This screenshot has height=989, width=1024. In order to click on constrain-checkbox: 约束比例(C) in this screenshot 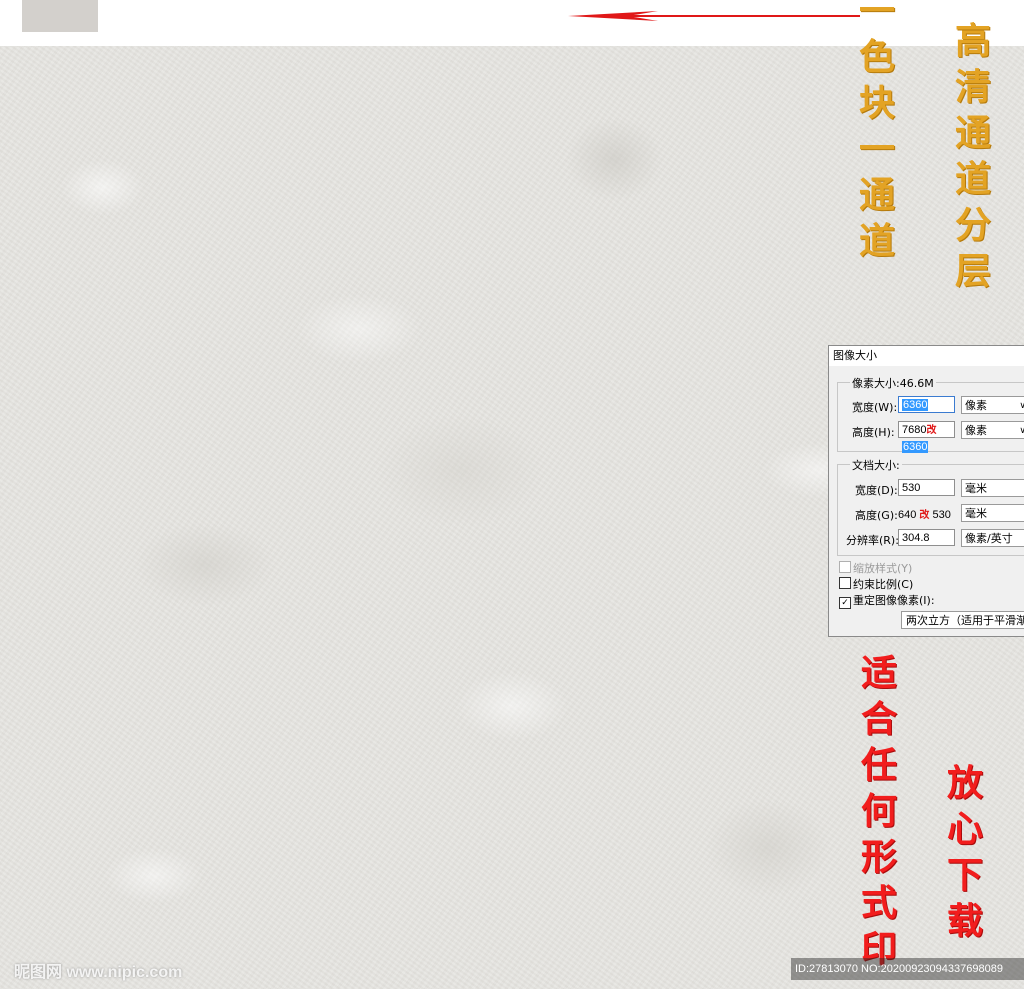, I will do `click(876, 584)`.